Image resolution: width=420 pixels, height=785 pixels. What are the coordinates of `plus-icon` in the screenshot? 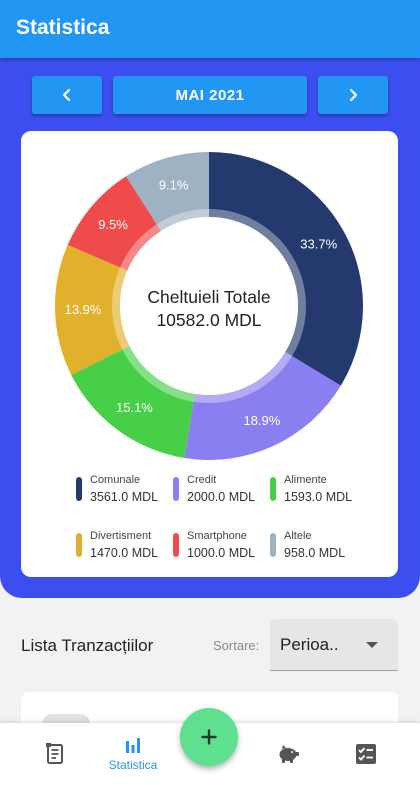 It's located at (209, 737).